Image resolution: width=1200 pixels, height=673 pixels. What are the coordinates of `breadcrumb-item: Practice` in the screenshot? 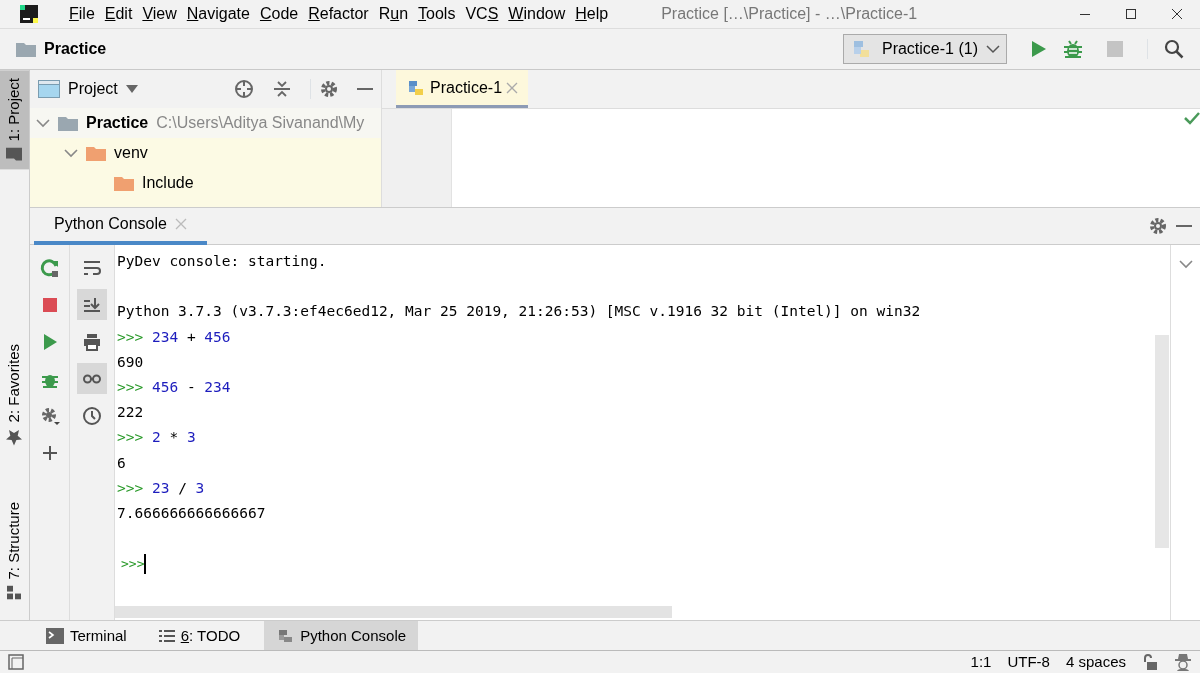 It's located at (75, 49).